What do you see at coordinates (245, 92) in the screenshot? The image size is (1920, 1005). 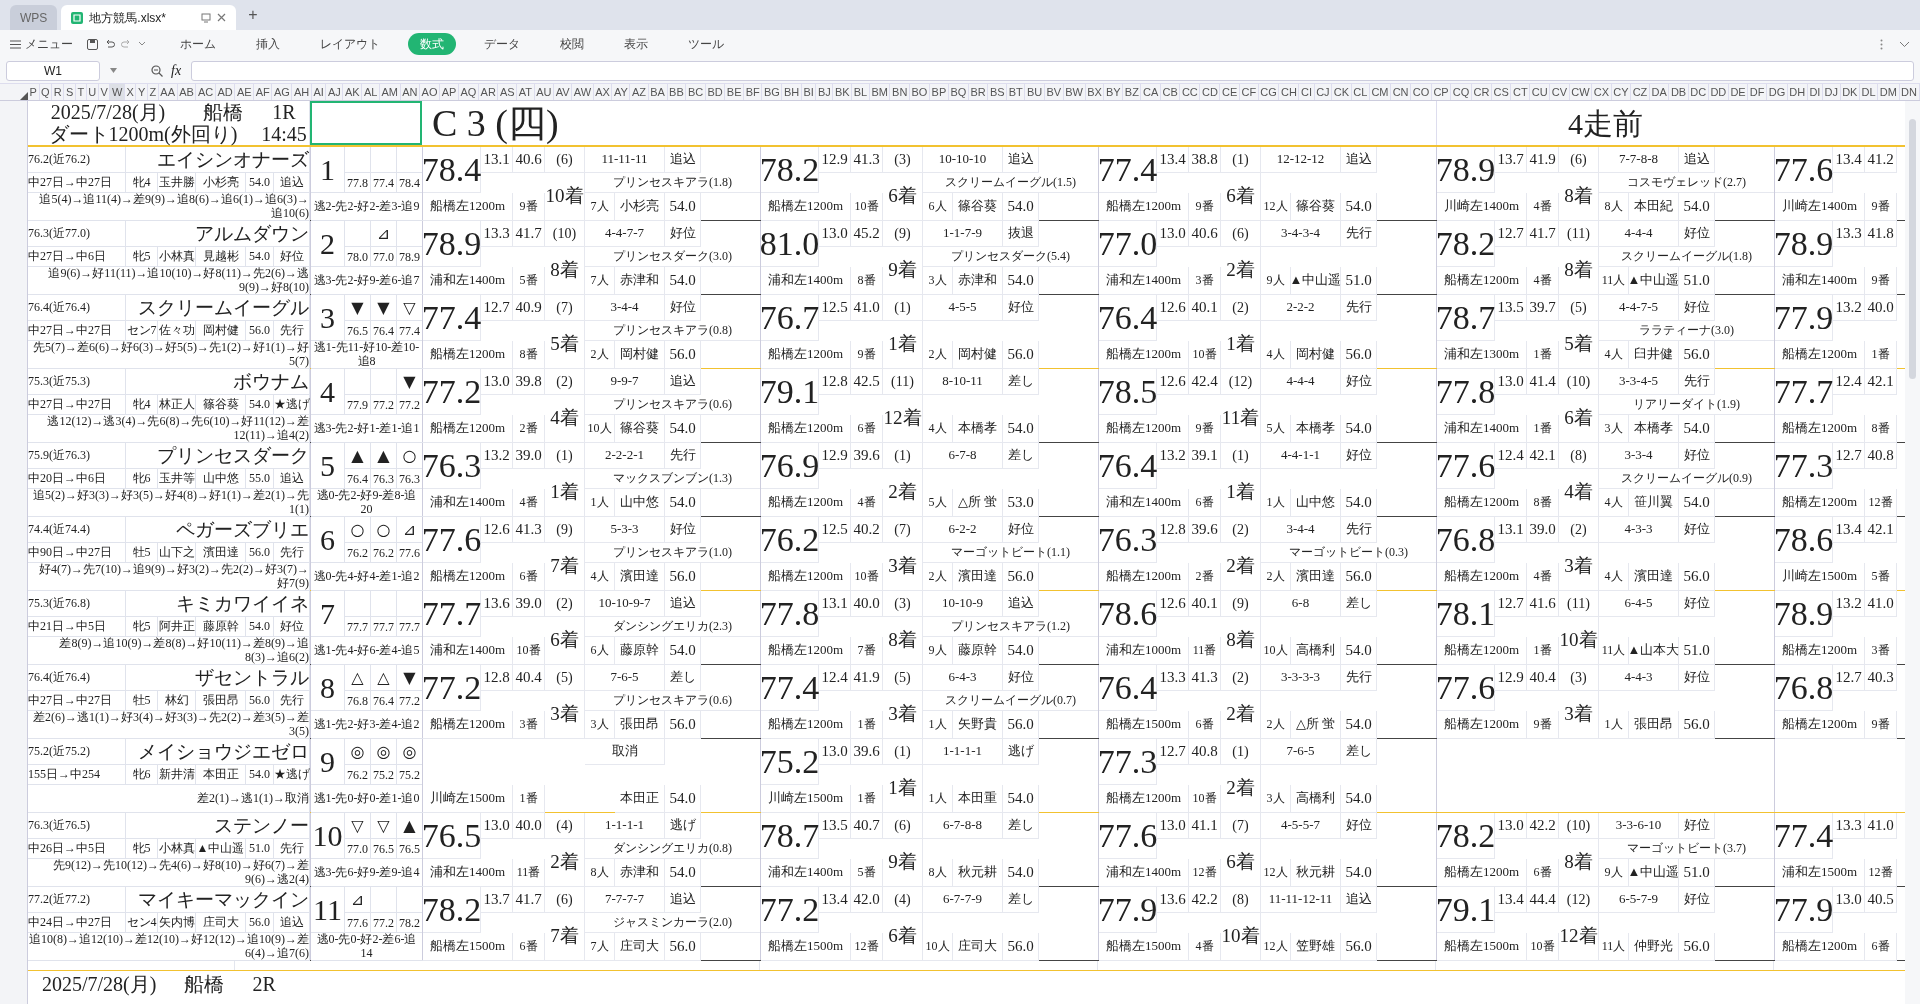 I see `column-header: AE` at bounding box center [245, 92].